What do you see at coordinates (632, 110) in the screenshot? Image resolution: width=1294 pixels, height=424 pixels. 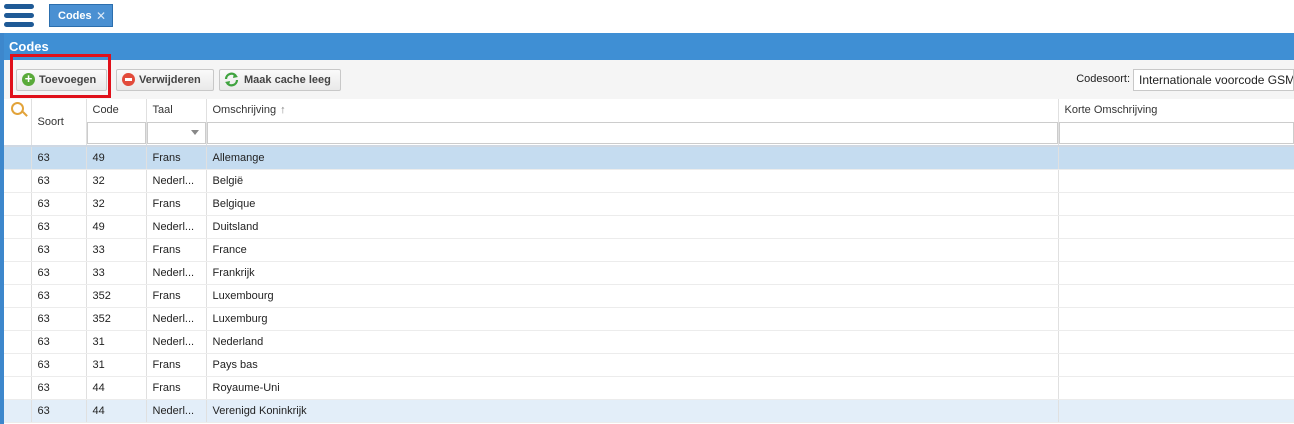 I see `column-omschrijving: Omschrijving ↑` at bounding box center [632, 110].